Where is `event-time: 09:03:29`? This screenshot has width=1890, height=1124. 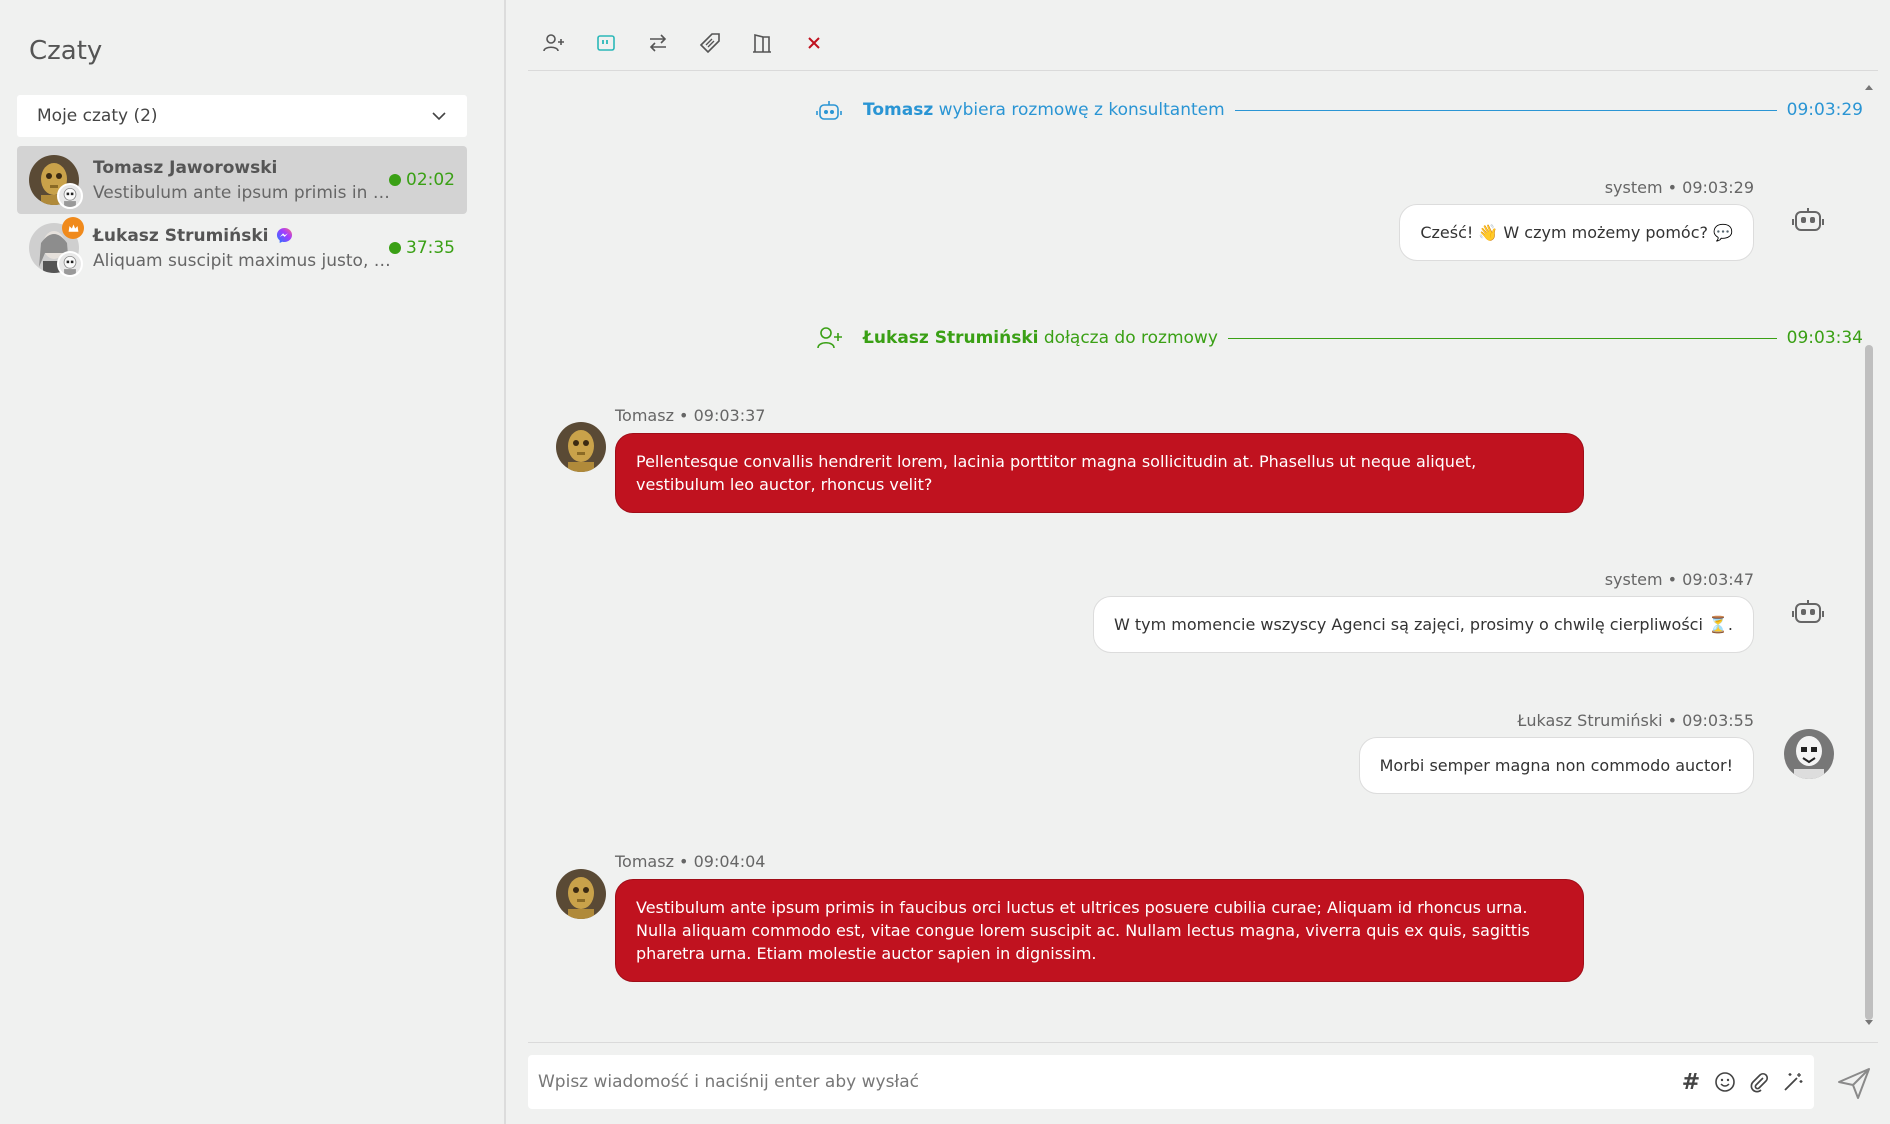
event-time: 09:03:29 is located at coordinates (1824, 110).